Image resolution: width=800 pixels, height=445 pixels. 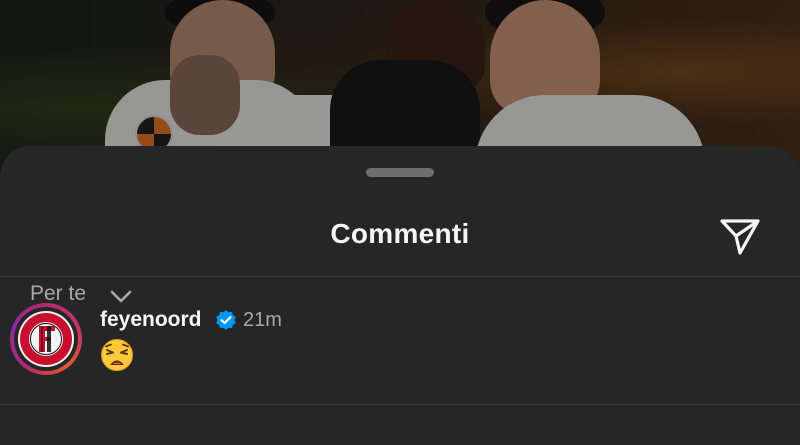 What do you see at coordinates (226, 320) in the screenshot?
I see `verified-badge-icon` at bounding box center [226, 320].